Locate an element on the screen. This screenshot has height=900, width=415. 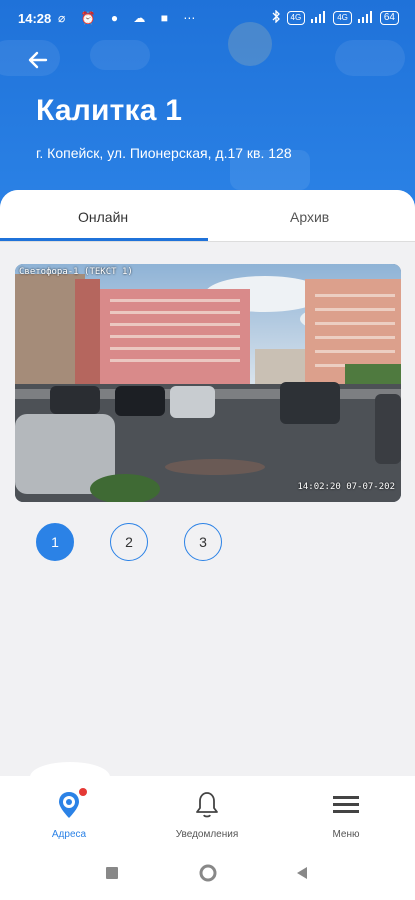
status-system-icons: 4G 4G 64 is located at coordinates (335, 17).